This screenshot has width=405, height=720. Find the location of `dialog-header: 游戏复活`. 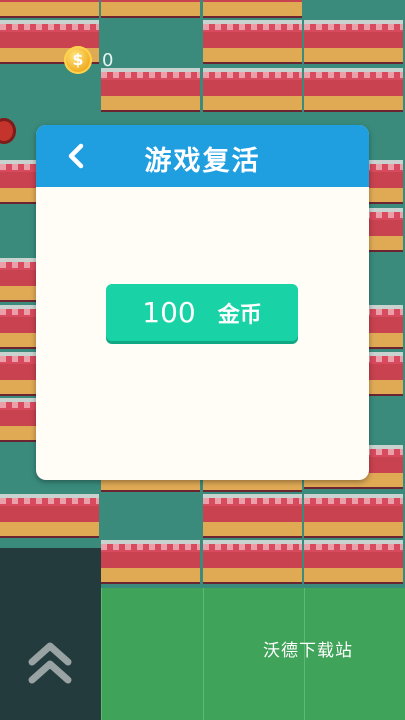

dialog-header: 游戏复活 is located at coordinates (202, 156).